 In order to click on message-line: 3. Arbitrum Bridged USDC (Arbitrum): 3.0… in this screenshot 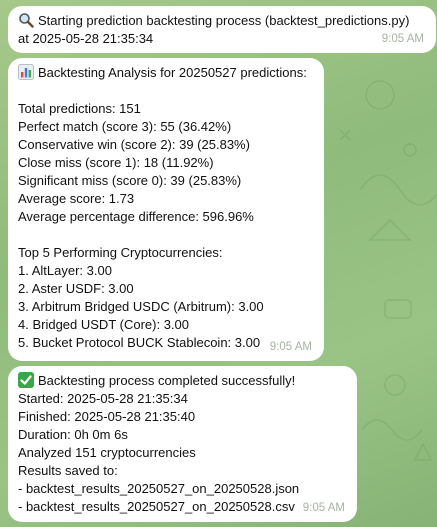, I will do `click(141, 306)`.